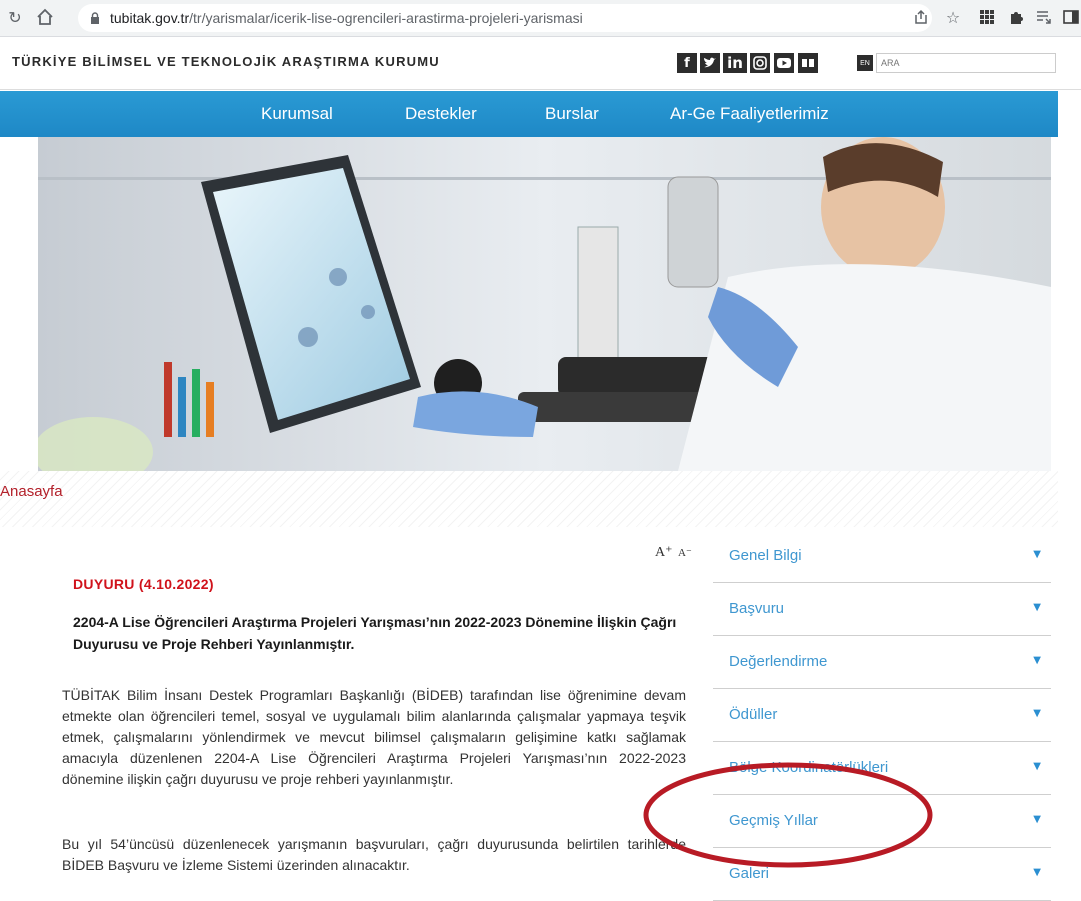 Image resolution: width=1081 pixels, height=901 pixels. I want to click on youtube-icon, so click(784, 63).